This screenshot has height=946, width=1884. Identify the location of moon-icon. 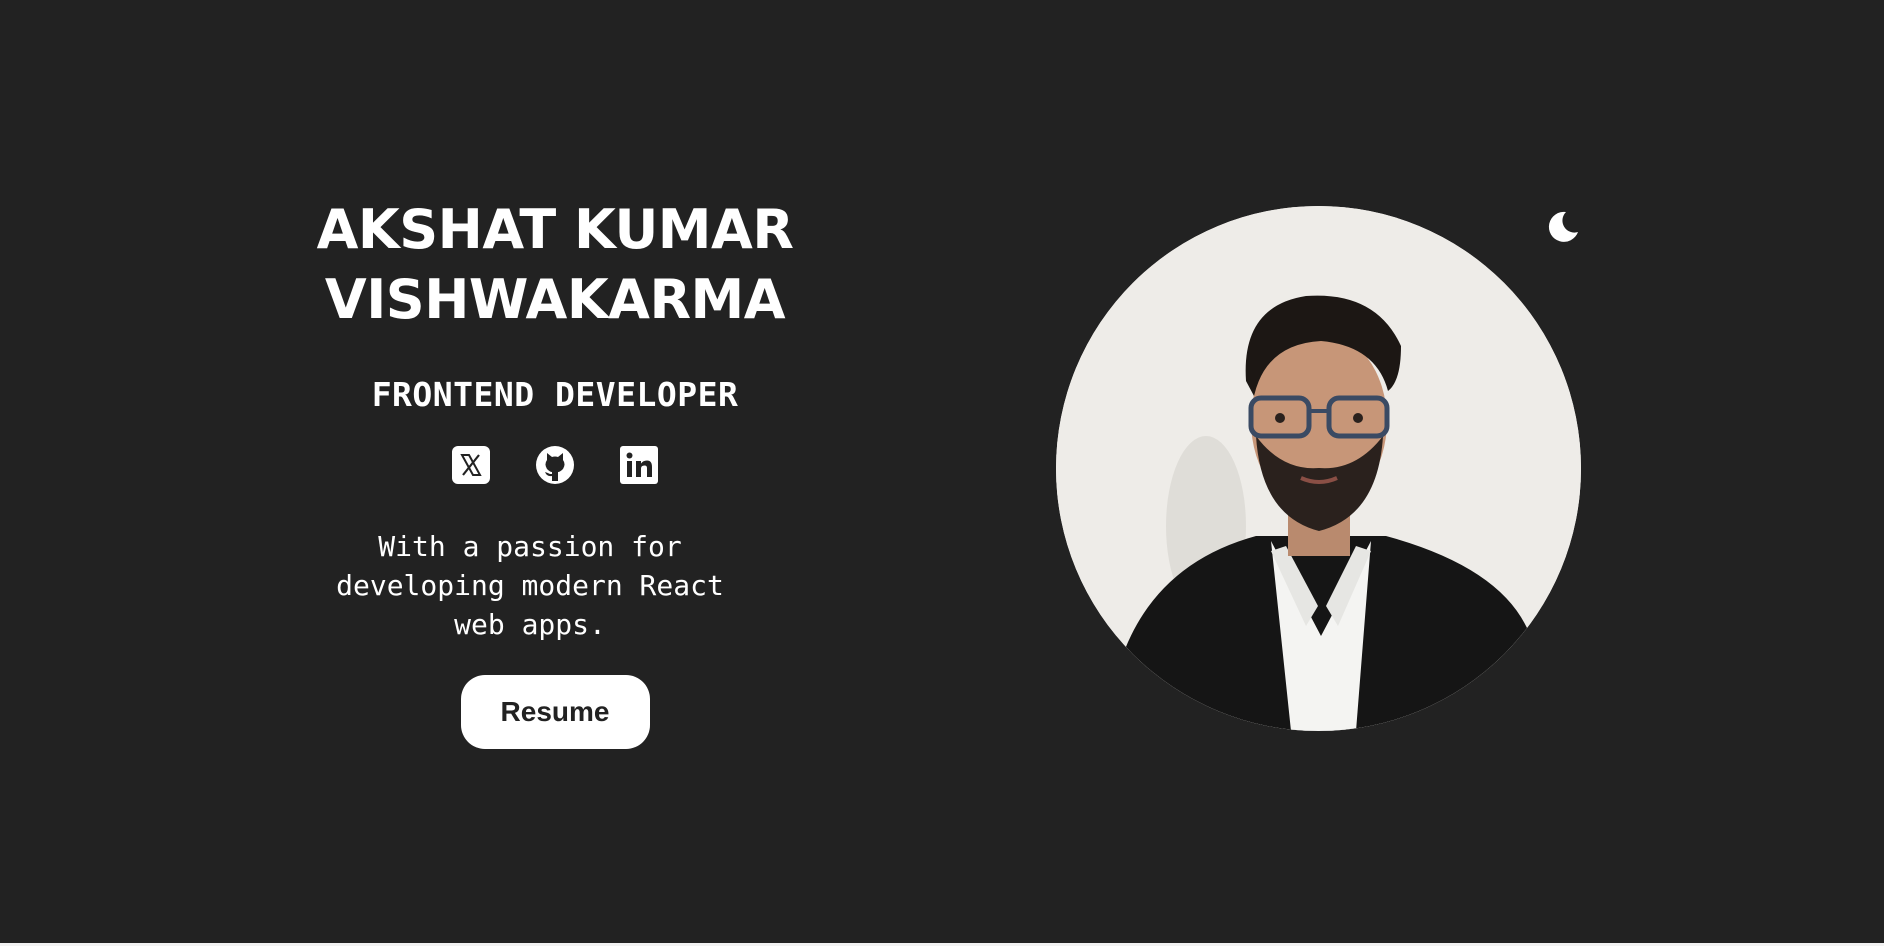
(1563, 226).